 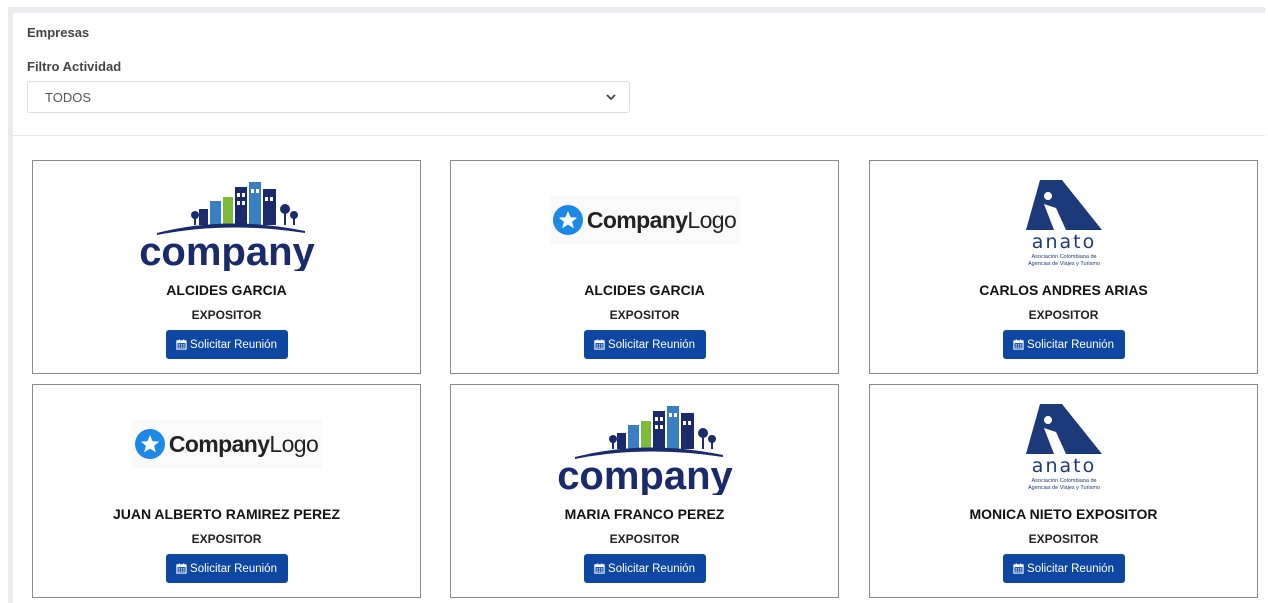 I want to click on company-contact-name: MARIA FRANCO PEREZ, so click(x=644, y=514).